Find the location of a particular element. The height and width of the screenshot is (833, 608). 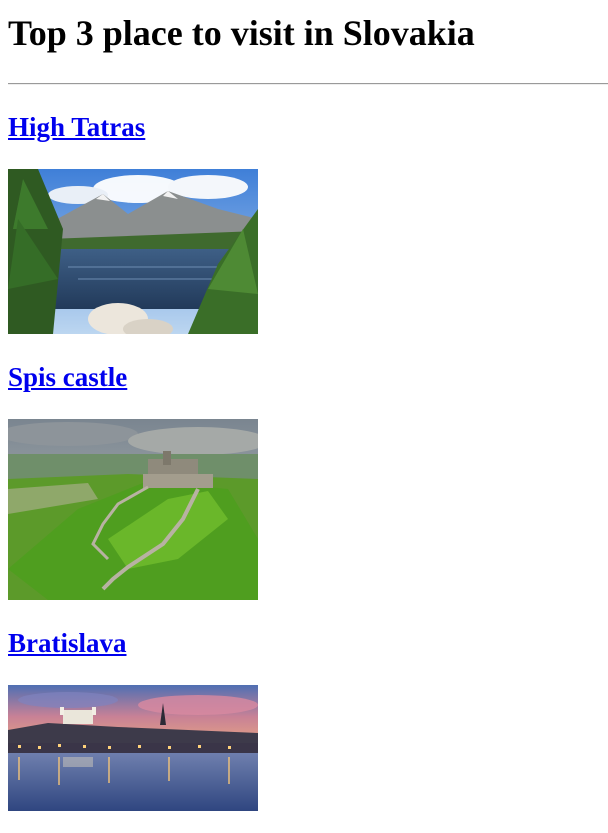

spis-castle-image is located at coordinates (133, 509).